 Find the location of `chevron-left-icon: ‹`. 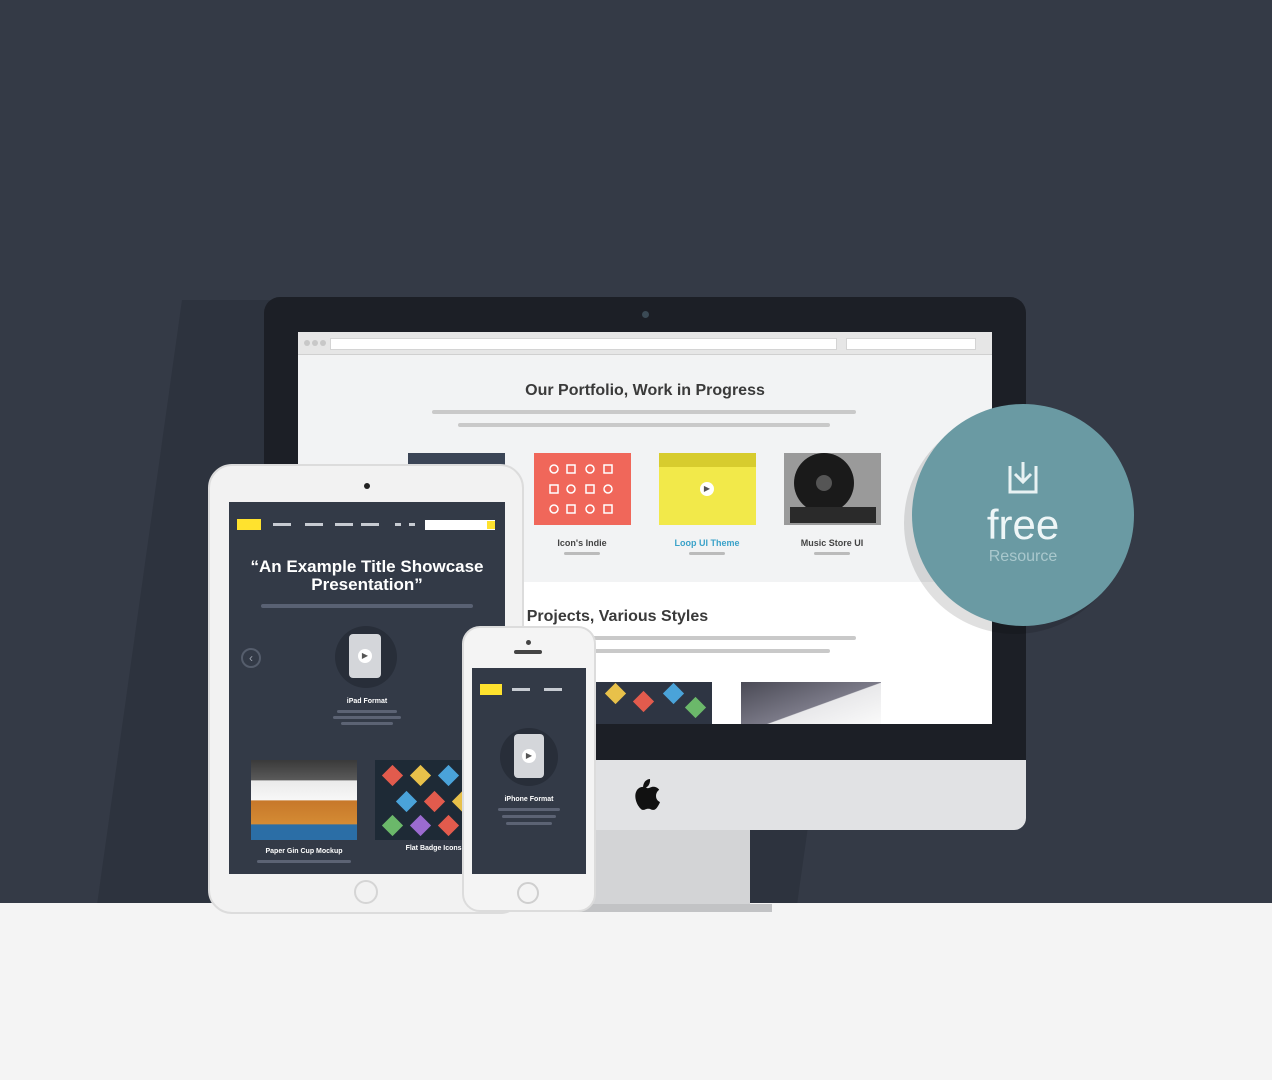

chevron-left-icon: ‹ is located at coordinates (251, 658).